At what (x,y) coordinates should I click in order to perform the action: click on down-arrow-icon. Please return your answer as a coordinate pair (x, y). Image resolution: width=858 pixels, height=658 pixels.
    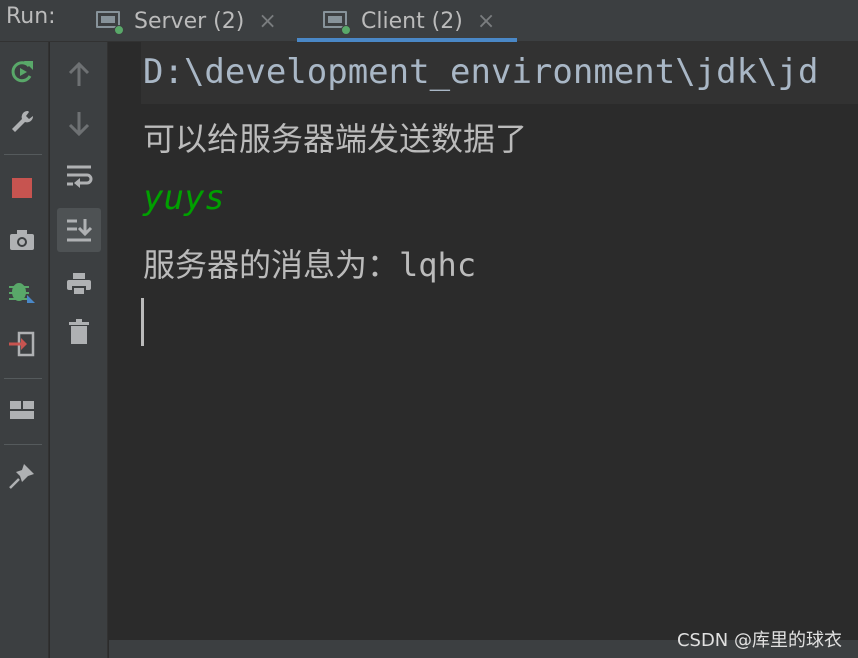
    Looking at the image, I should click on (79, 124).